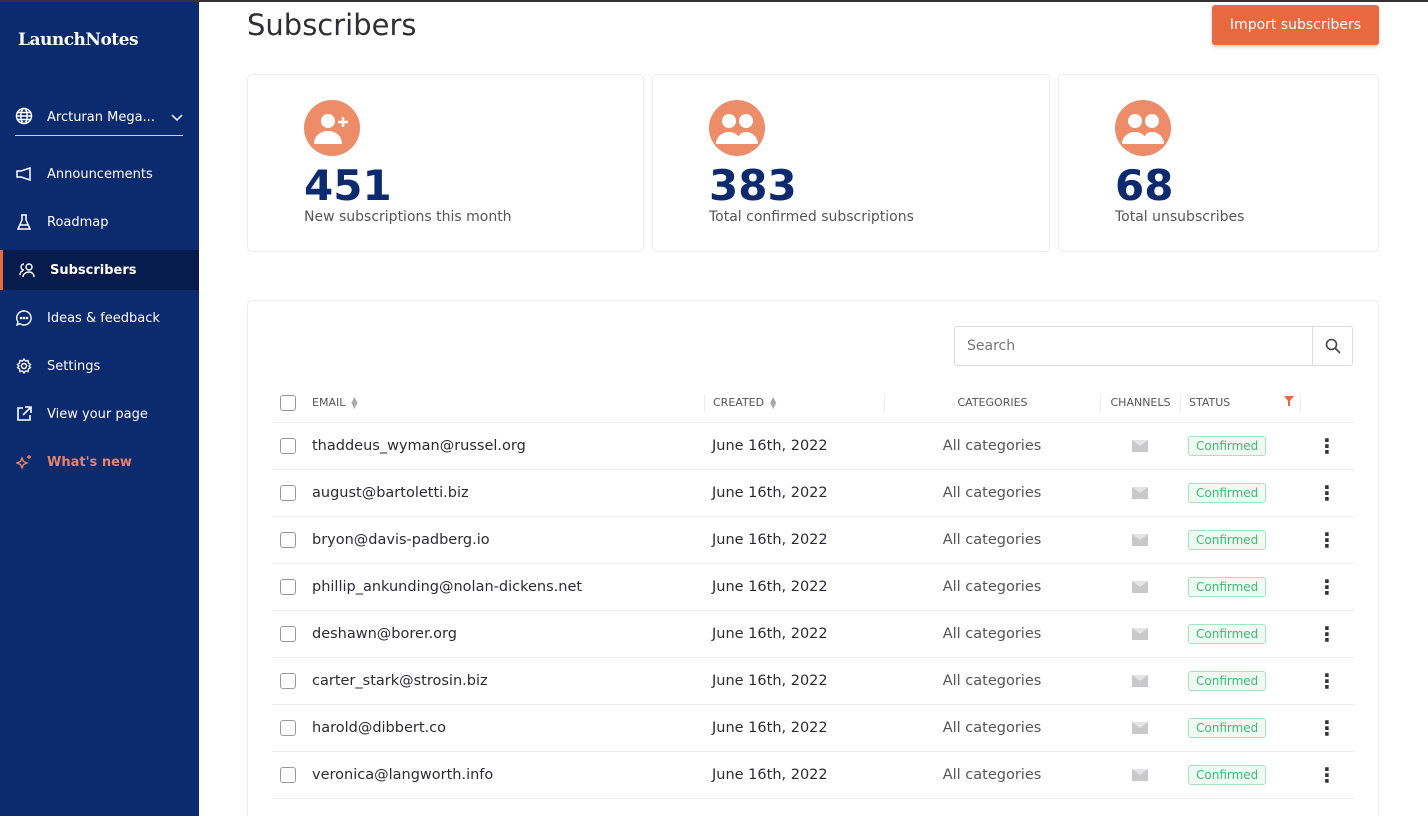 The height and width of the screenshot is (816, 1428). What do you see at coordinates (794, 402) in the screenshot?
I see `sort-created: CREATED ▲ ▼` at bounding box center [794, 402].